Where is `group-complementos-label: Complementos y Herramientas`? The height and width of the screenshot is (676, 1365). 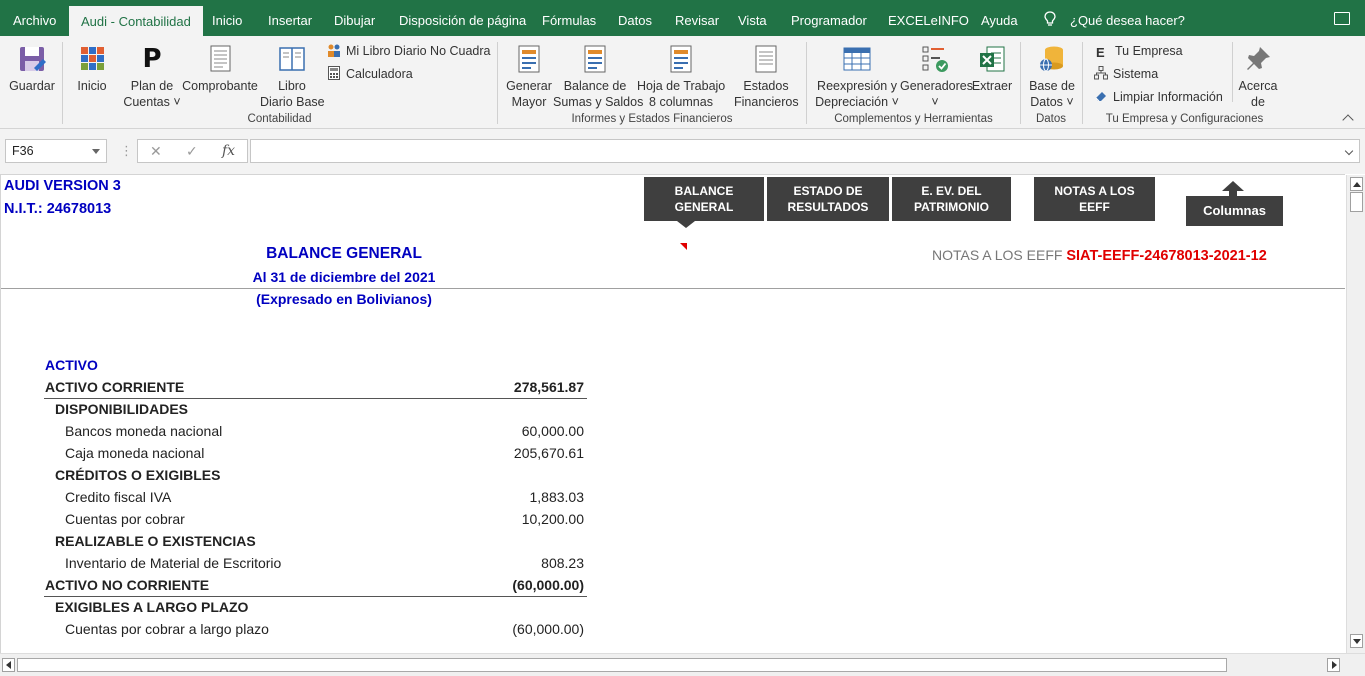 group-complementos-label: Complementos y Herramientas is located at coordinates (913, 119).